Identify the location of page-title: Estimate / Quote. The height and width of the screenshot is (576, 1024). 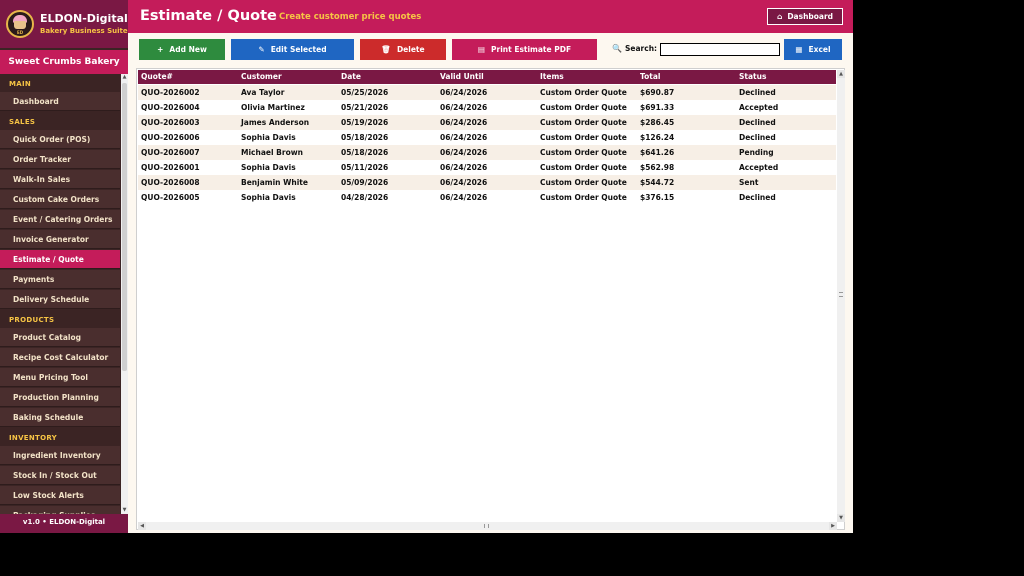
(208, 16).